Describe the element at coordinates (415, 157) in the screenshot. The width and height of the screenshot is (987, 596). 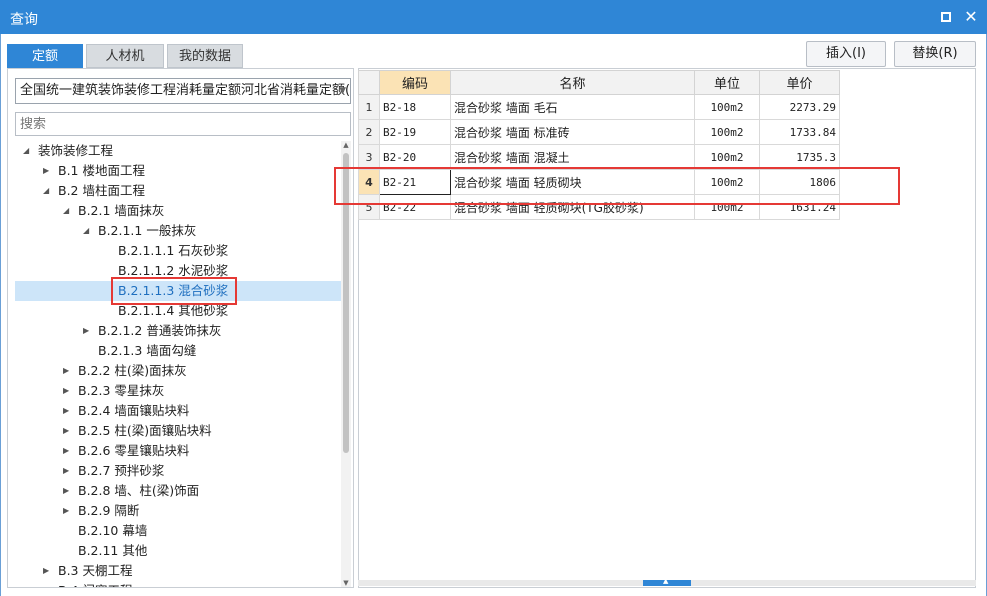
I see `code-cell: B2-20` at that location.